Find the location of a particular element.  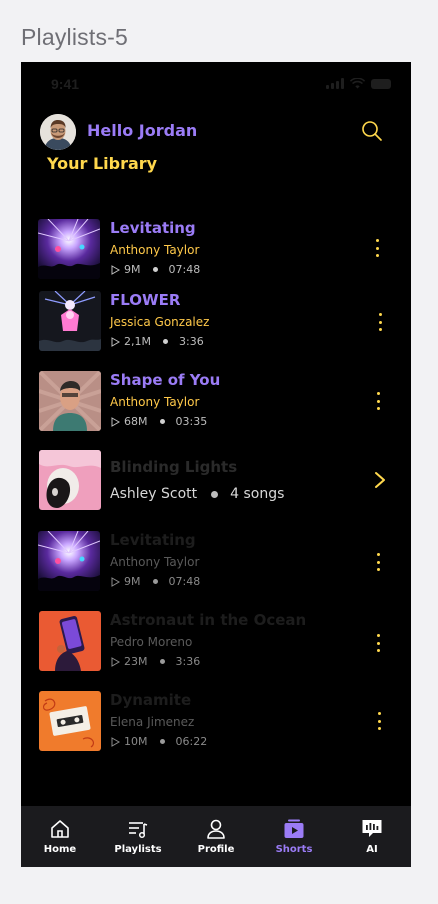

status-time: 9:41 is located at coordinates (65, 84).